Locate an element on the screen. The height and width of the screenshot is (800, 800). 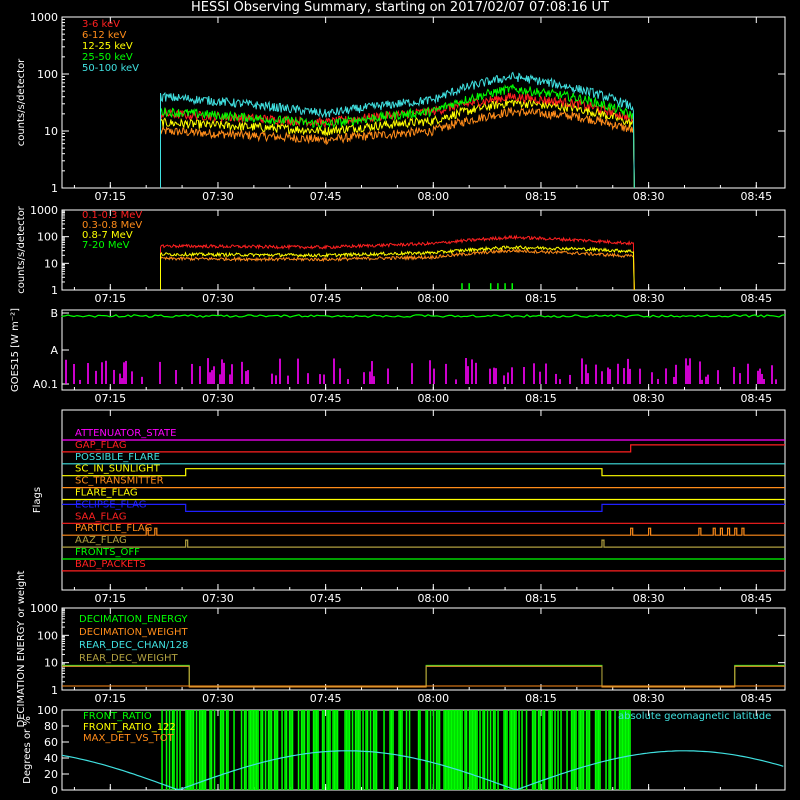
flag-label: SAA_FLAG is located at coordinates (100, 516).